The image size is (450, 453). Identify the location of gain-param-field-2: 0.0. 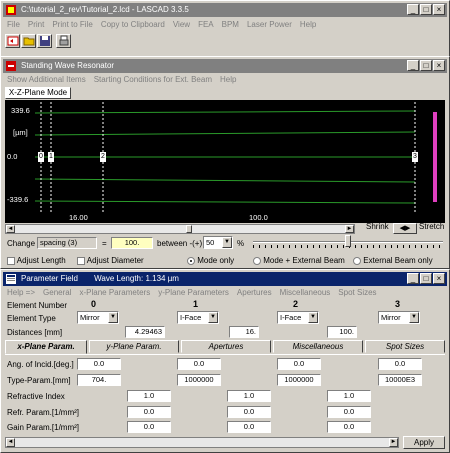
(249, 427).